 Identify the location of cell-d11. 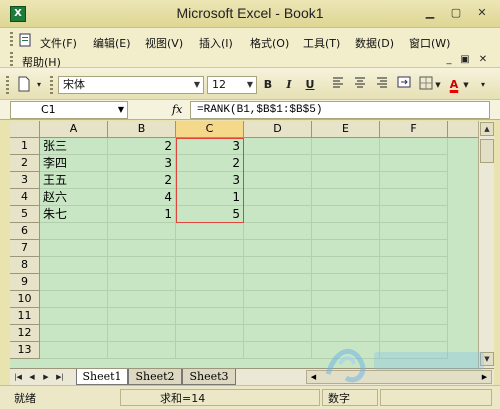
(278, 316).